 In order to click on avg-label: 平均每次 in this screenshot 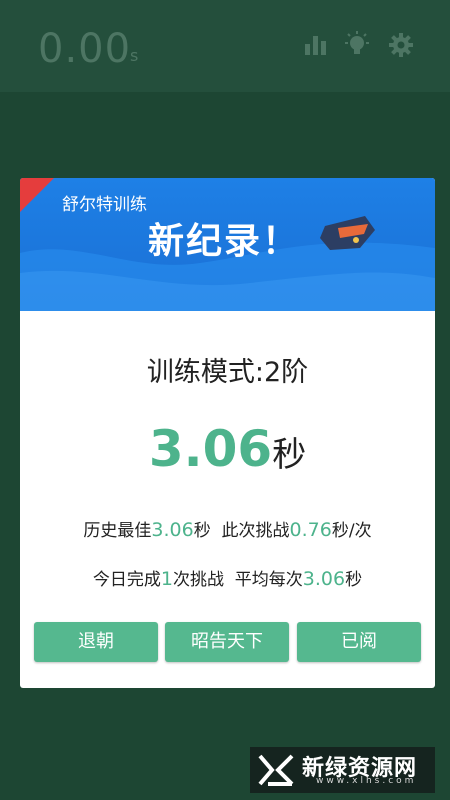, I will do `click(268, 580)`.